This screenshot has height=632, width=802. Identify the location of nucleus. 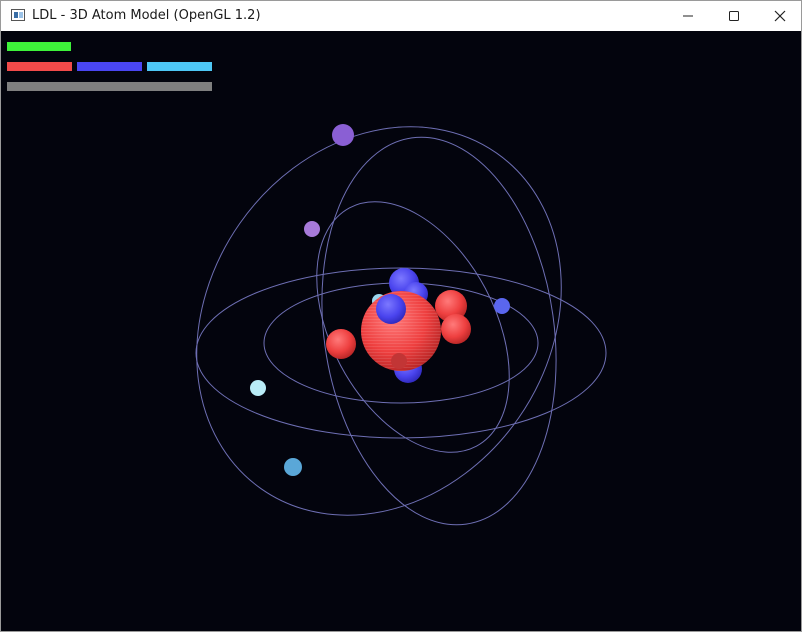
(398, 325).